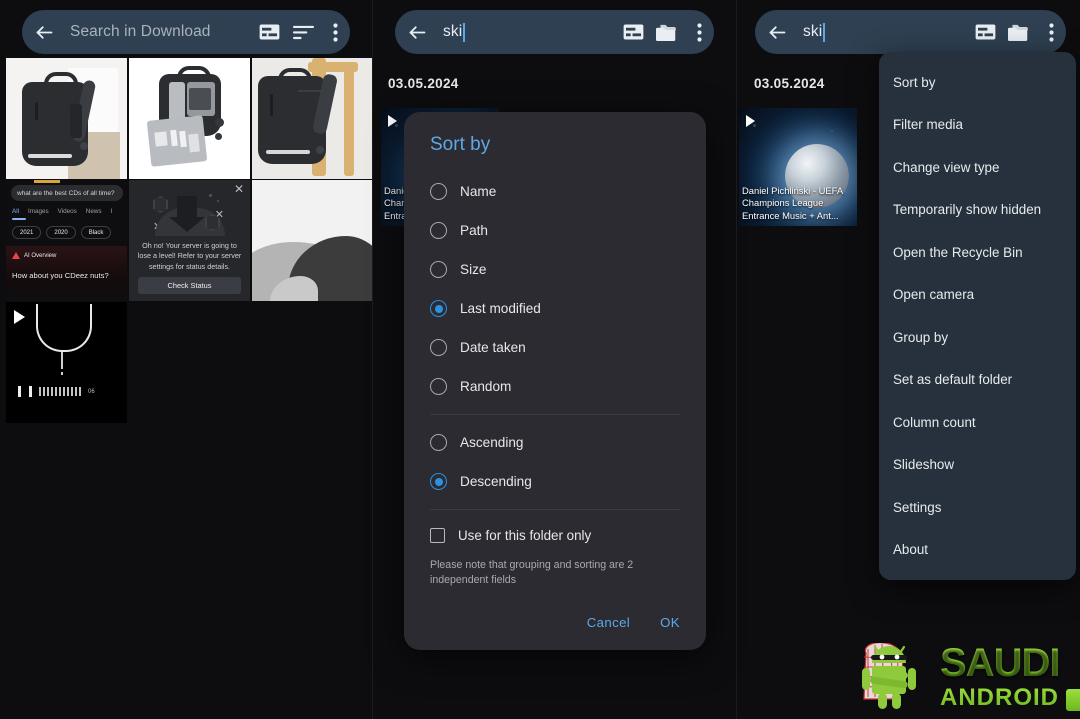 The image size is (1080, 719). Describe the element at coordinates (500, 308) in the screenshot. I see `option-label: Last modified` at that location.